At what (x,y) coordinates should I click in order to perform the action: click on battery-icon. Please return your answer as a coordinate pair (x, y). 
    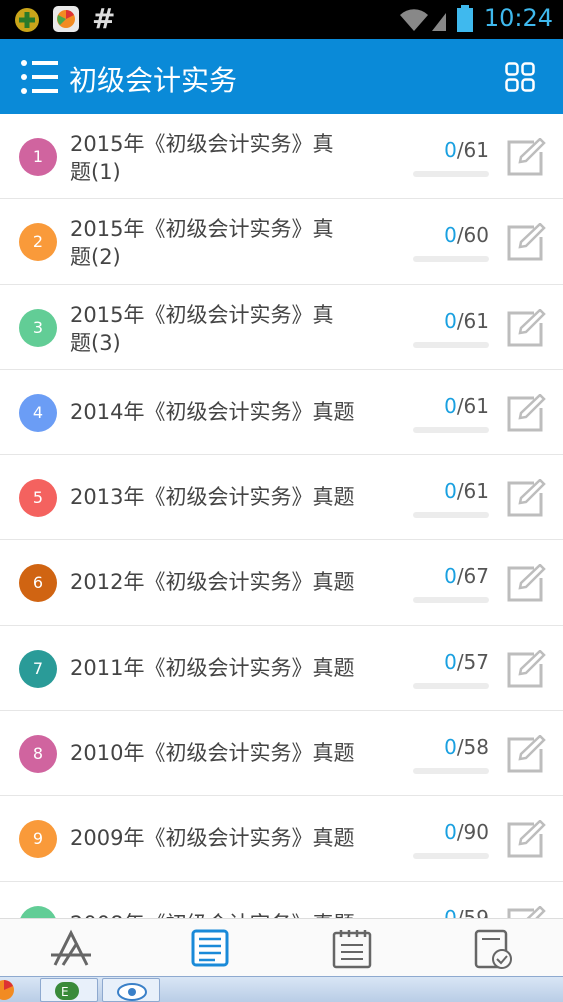
    Looking at the image, I should click on (465, 18).